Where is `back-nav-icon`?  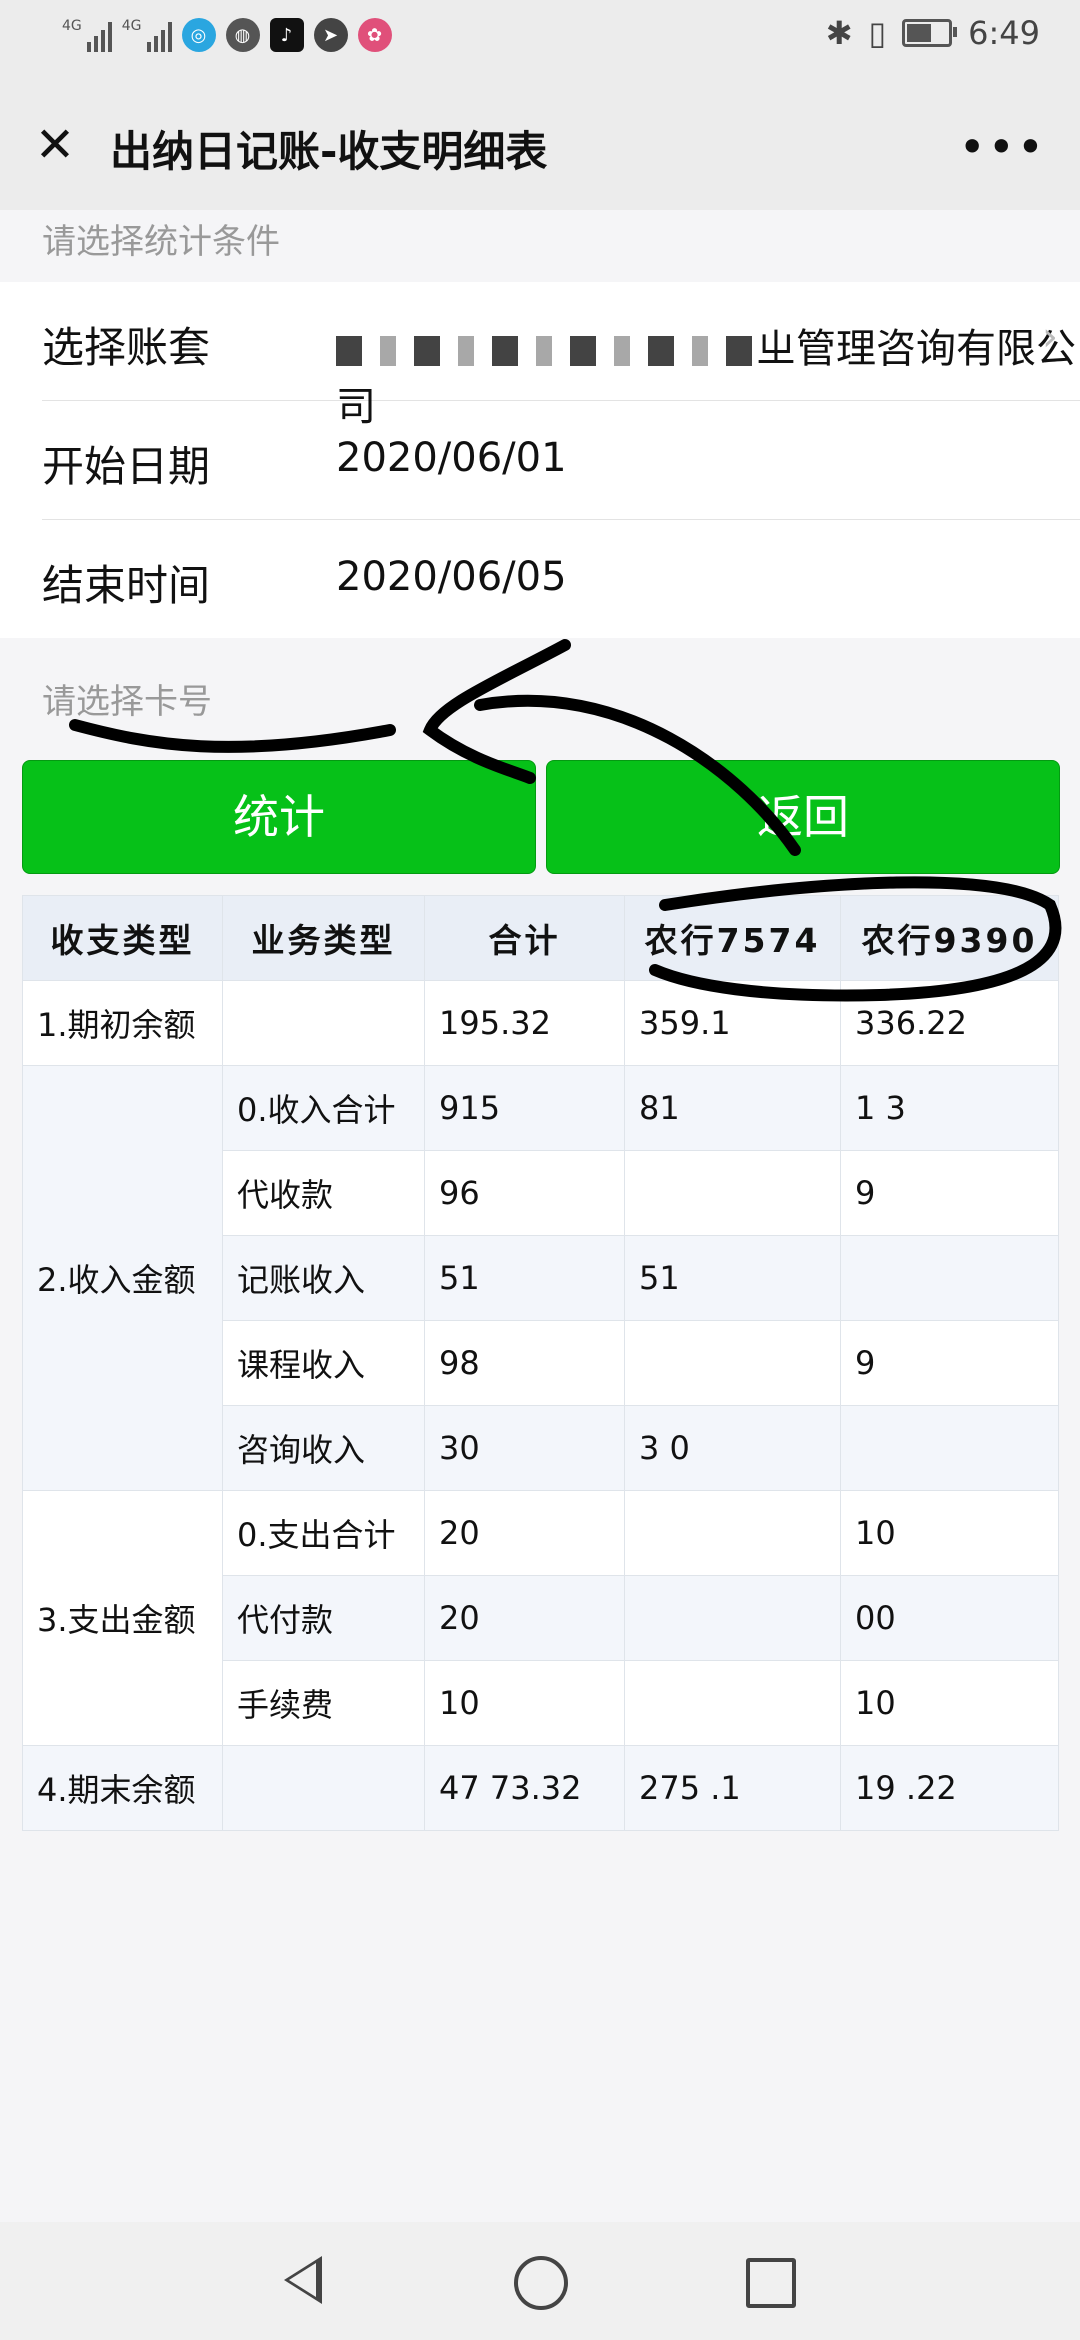 back-nav-icon is located at coordinates (303, 2280).